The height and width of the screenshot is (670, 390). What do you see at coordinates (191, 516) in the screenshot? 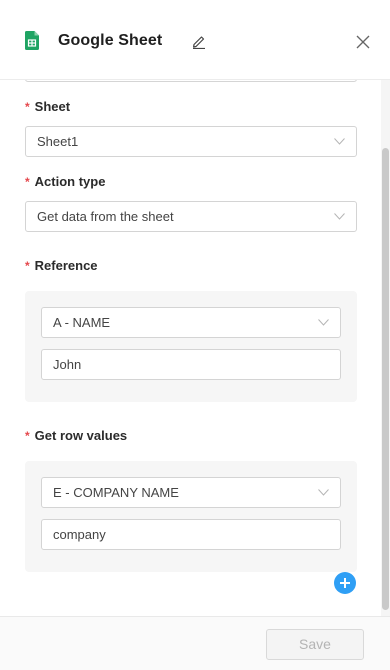
I see `get-row-values-group: E - COMPANY NAME company` at bounding box center [191, 516].